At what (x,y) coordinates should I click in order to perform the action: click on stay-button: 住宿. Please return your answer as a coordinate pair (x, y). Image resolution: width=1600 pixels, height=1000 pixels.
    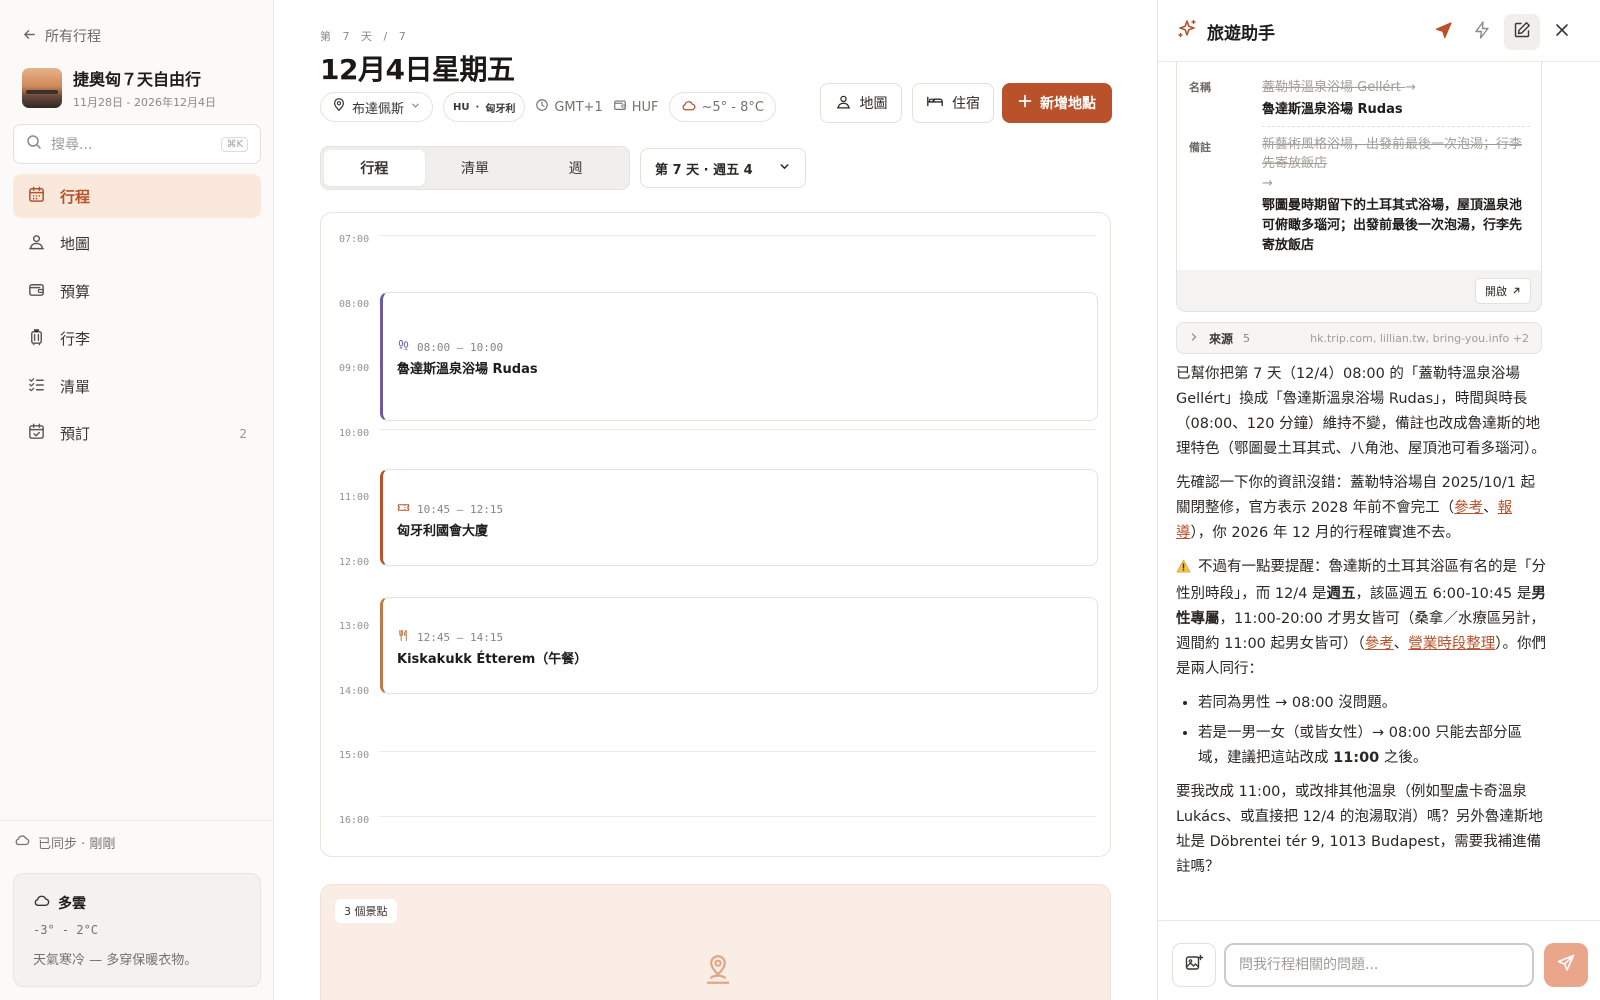
    Looking at the image, I should click on (953, 103).